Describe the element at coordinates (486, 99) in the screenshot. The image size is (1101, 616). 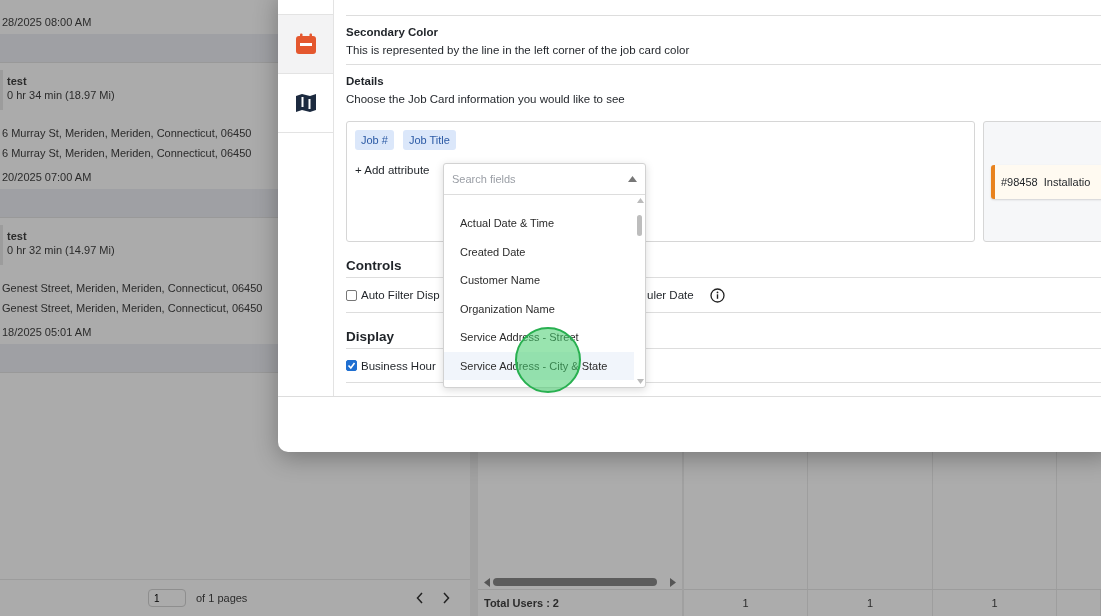
I see `section-description: Choose the Job Card information you would like to see` at that location.